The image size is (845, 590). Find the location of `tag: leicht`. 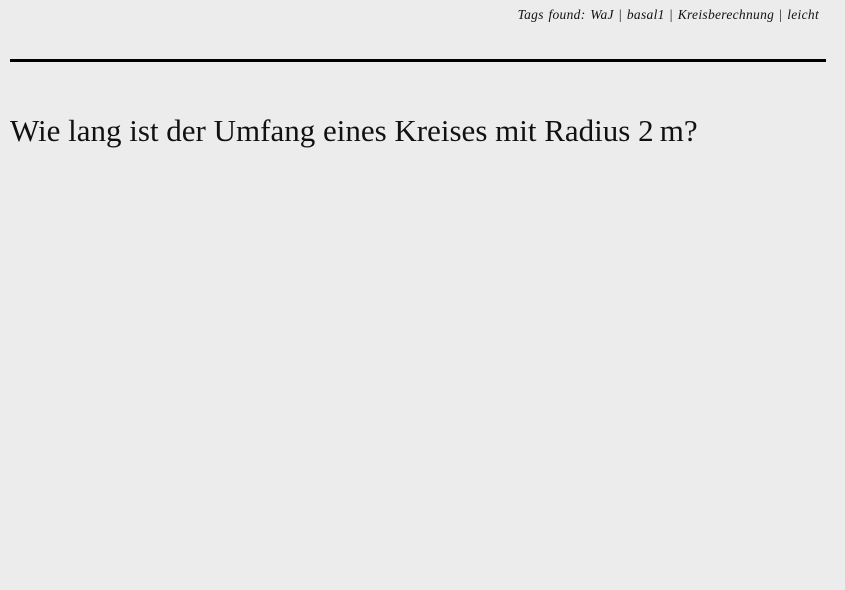

tag: leicht is located at coordinates (803, 14).